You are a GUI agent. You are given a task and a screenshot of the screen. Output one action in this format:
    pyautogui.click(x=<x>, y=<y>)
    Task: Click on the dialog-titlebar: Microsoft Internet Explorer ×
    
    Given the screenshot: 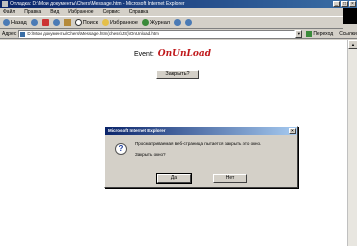 What is the action you would take?
    pyautogui.click(x=201, y=131)
    